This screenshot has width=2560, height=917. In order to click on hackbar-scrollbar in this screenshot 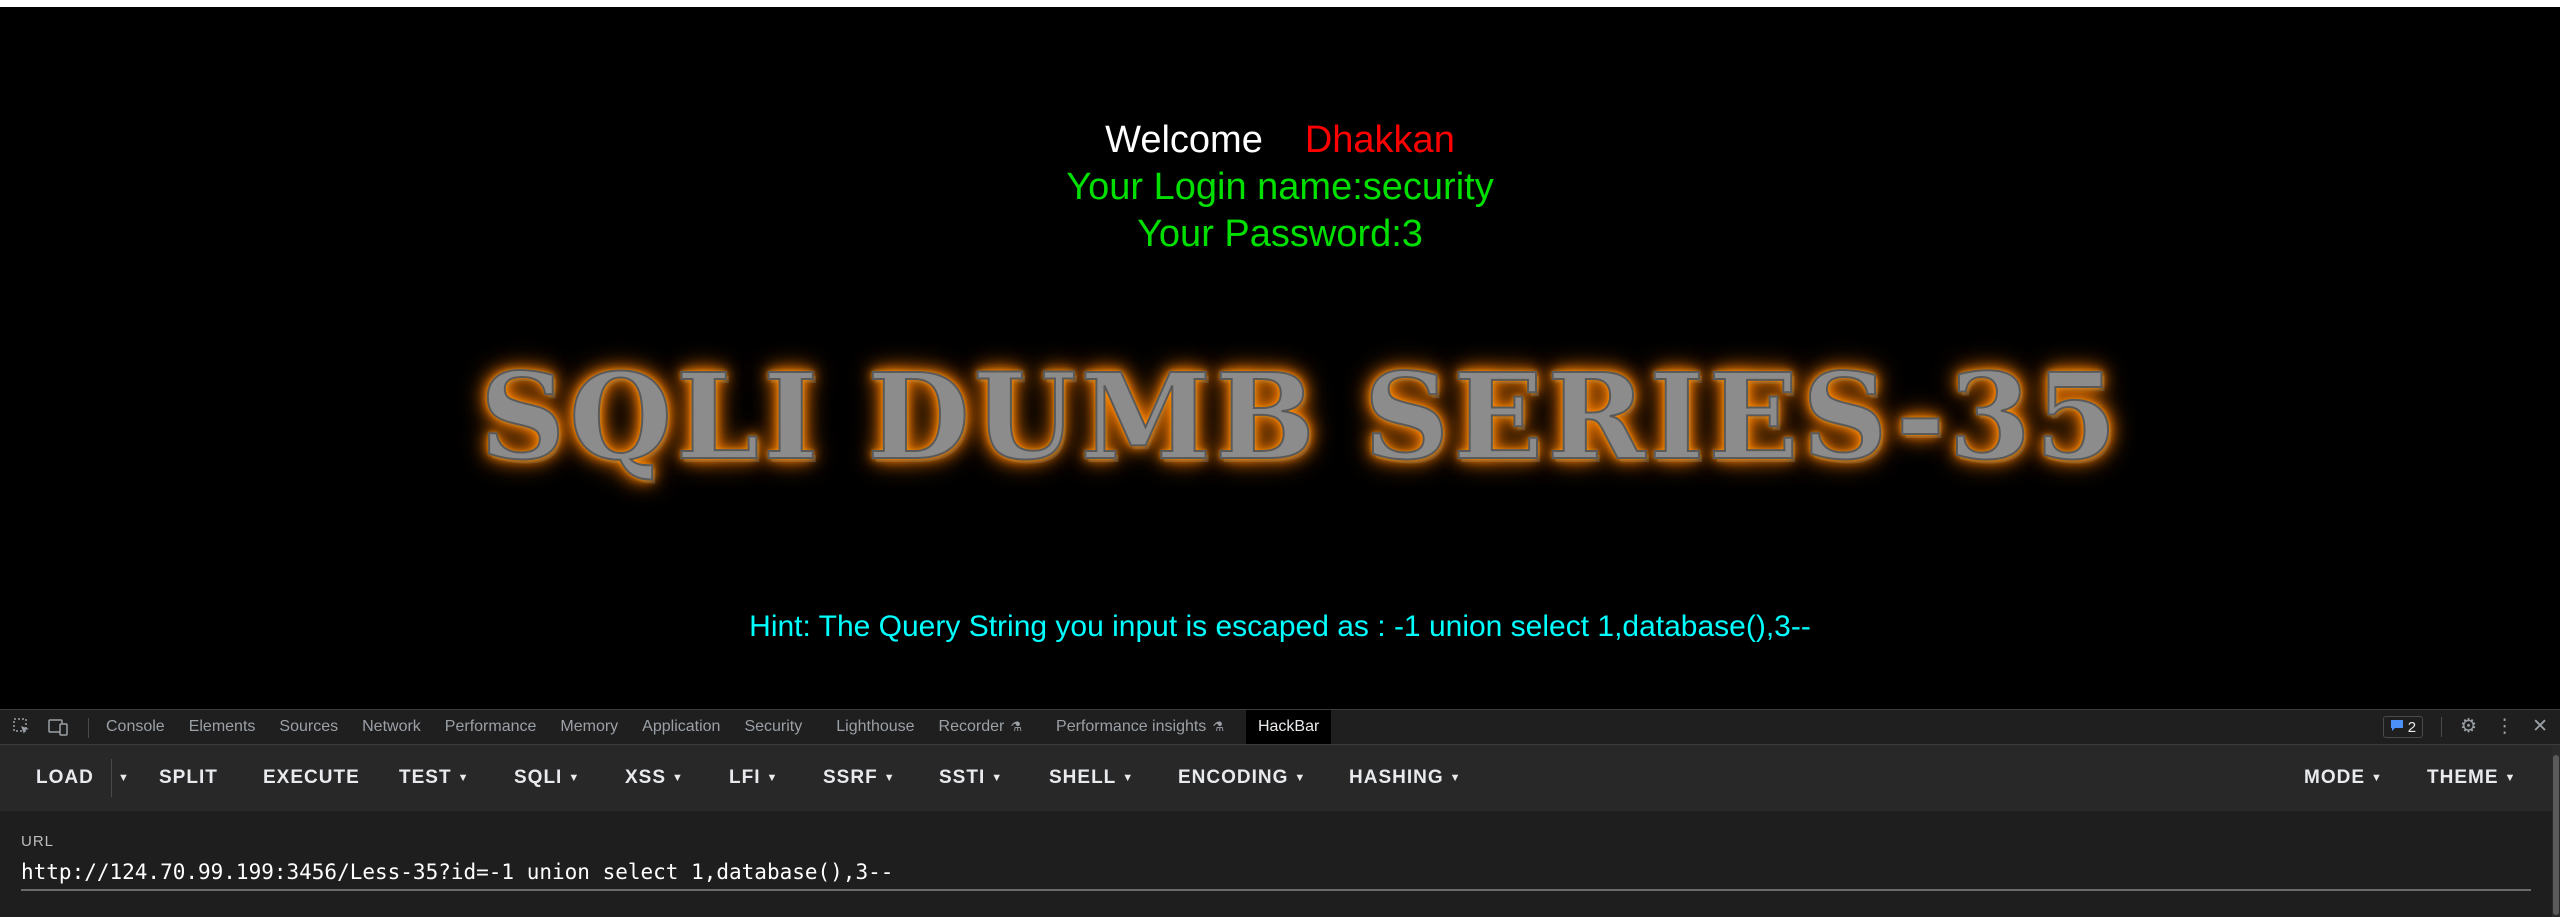, I will do `click(2556, 831)`.